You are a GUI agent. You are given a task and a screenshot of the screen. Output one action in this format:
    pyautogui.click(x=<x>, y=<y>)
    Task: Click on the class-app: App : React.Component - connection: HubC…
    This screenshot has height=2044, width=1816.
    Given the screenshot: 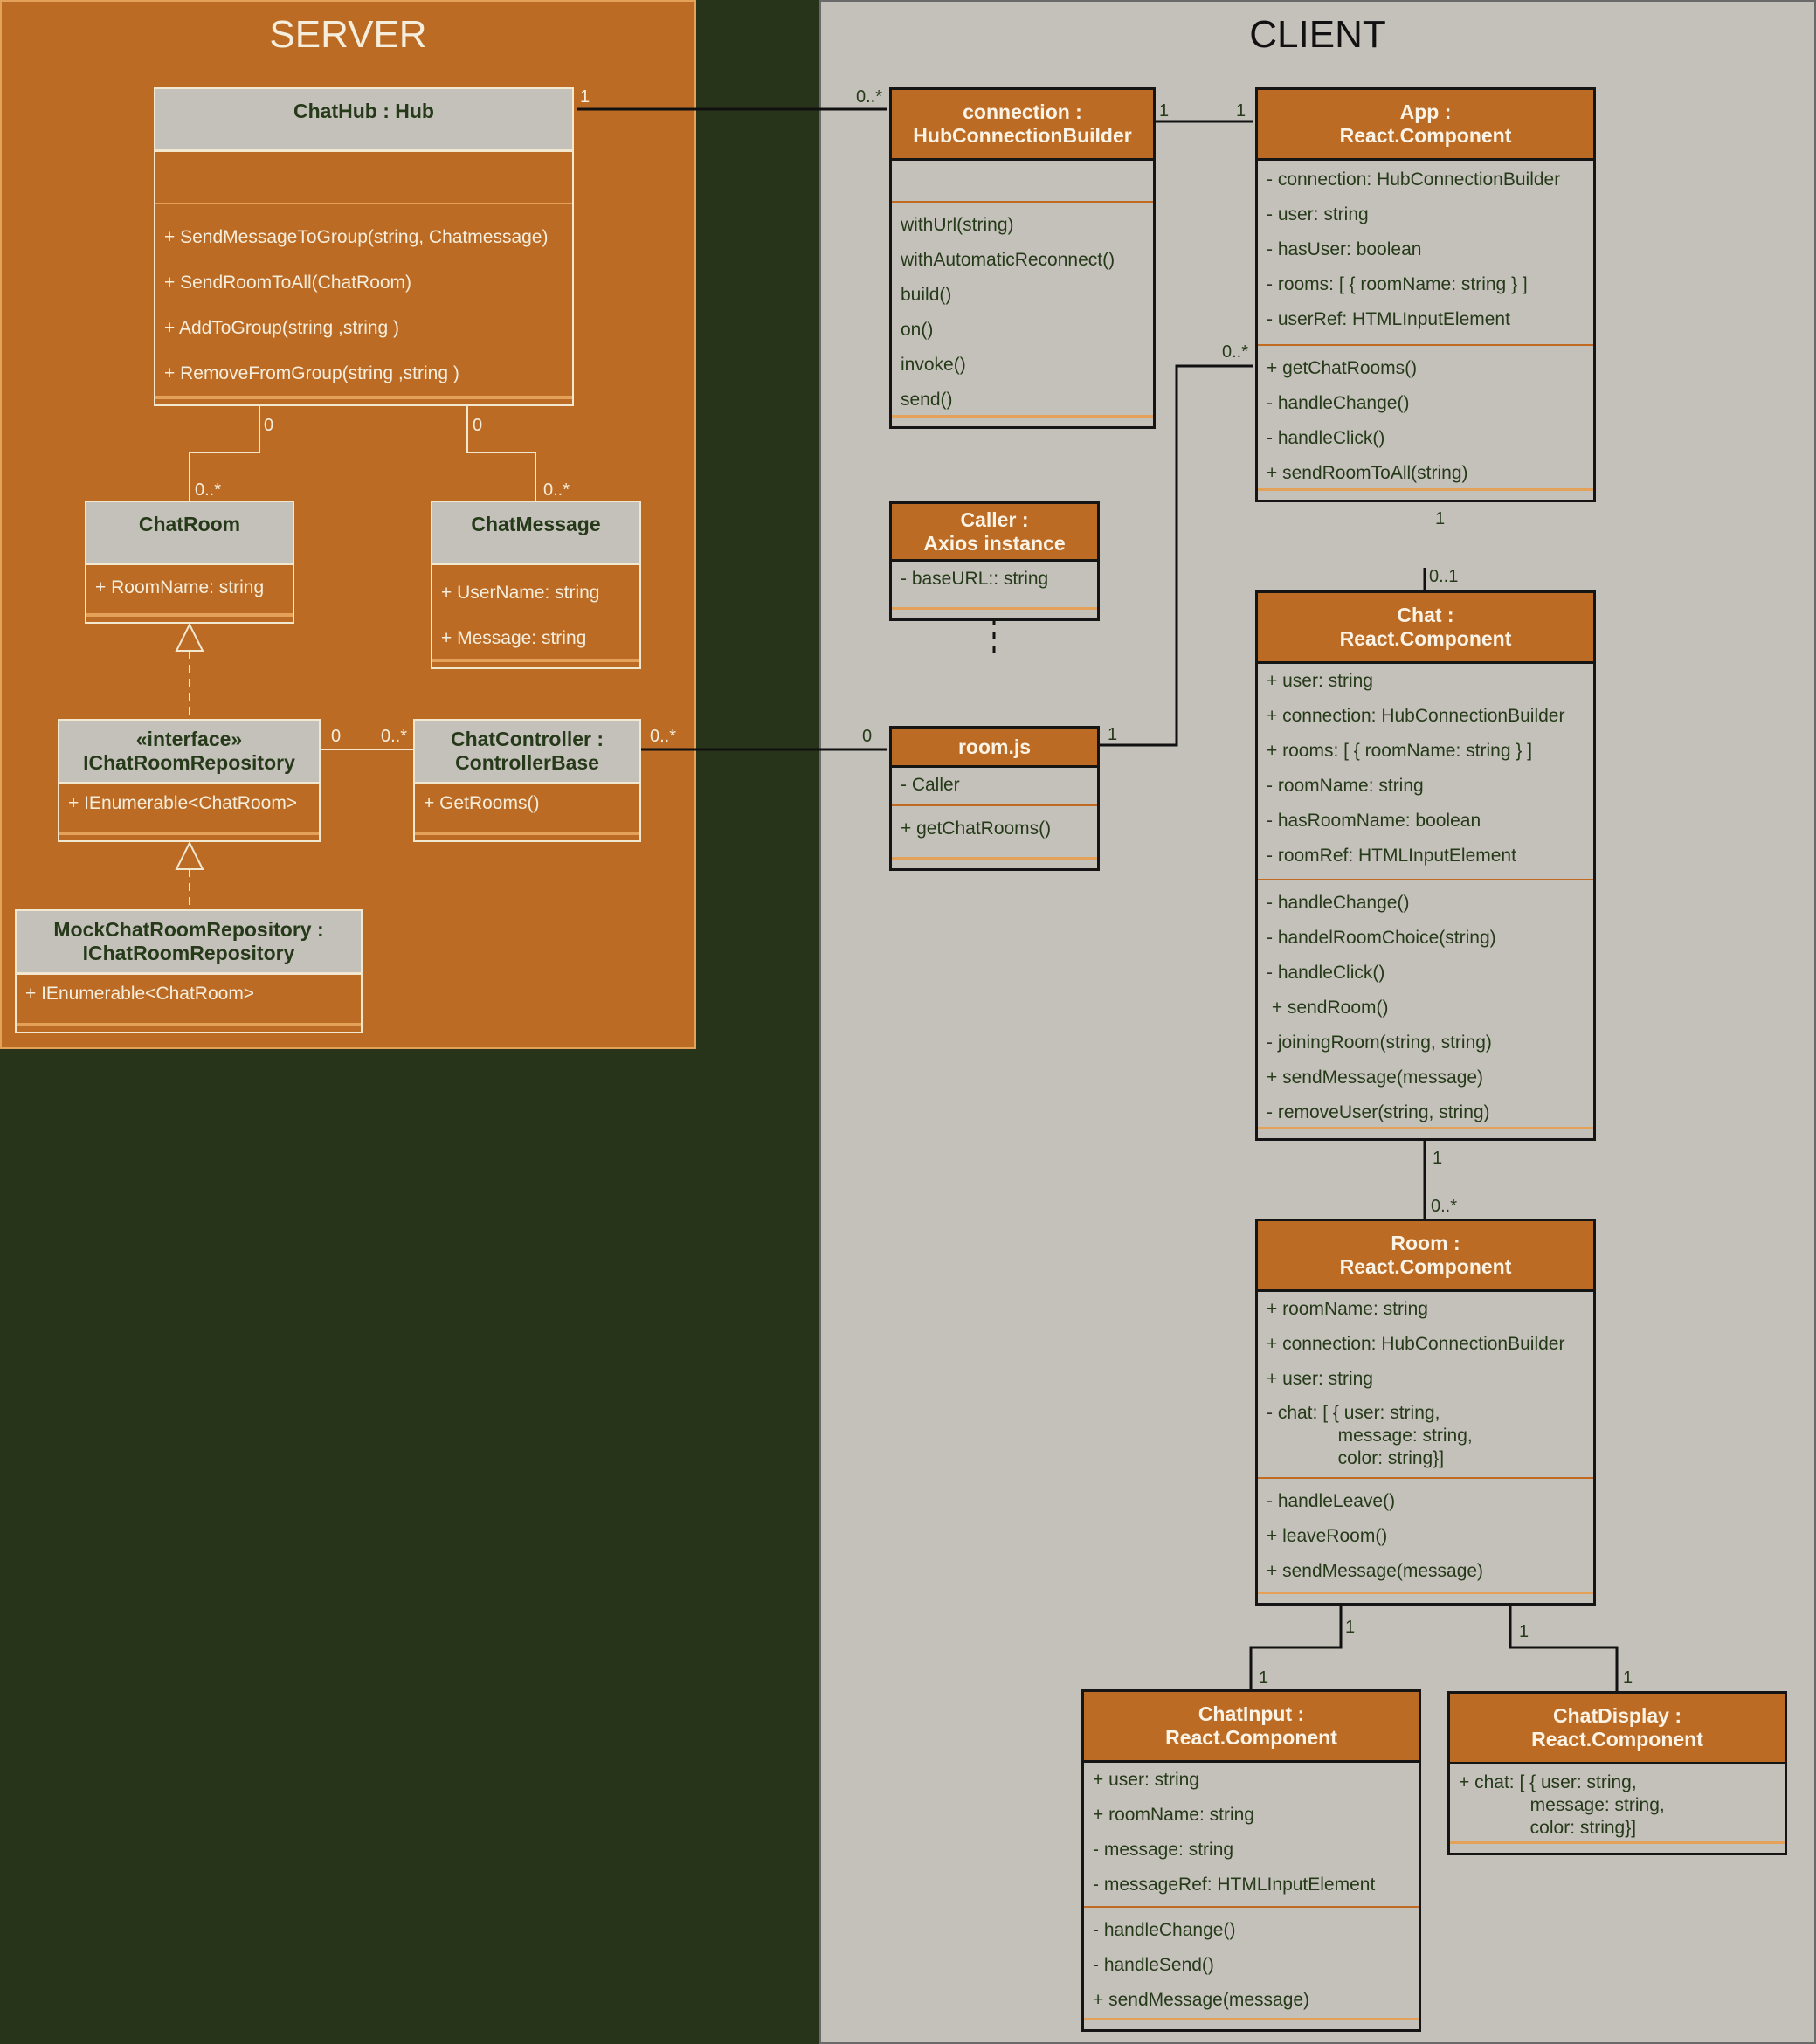 What is the action you would take?
    pyautogui.click(x=1425, y=294)
    